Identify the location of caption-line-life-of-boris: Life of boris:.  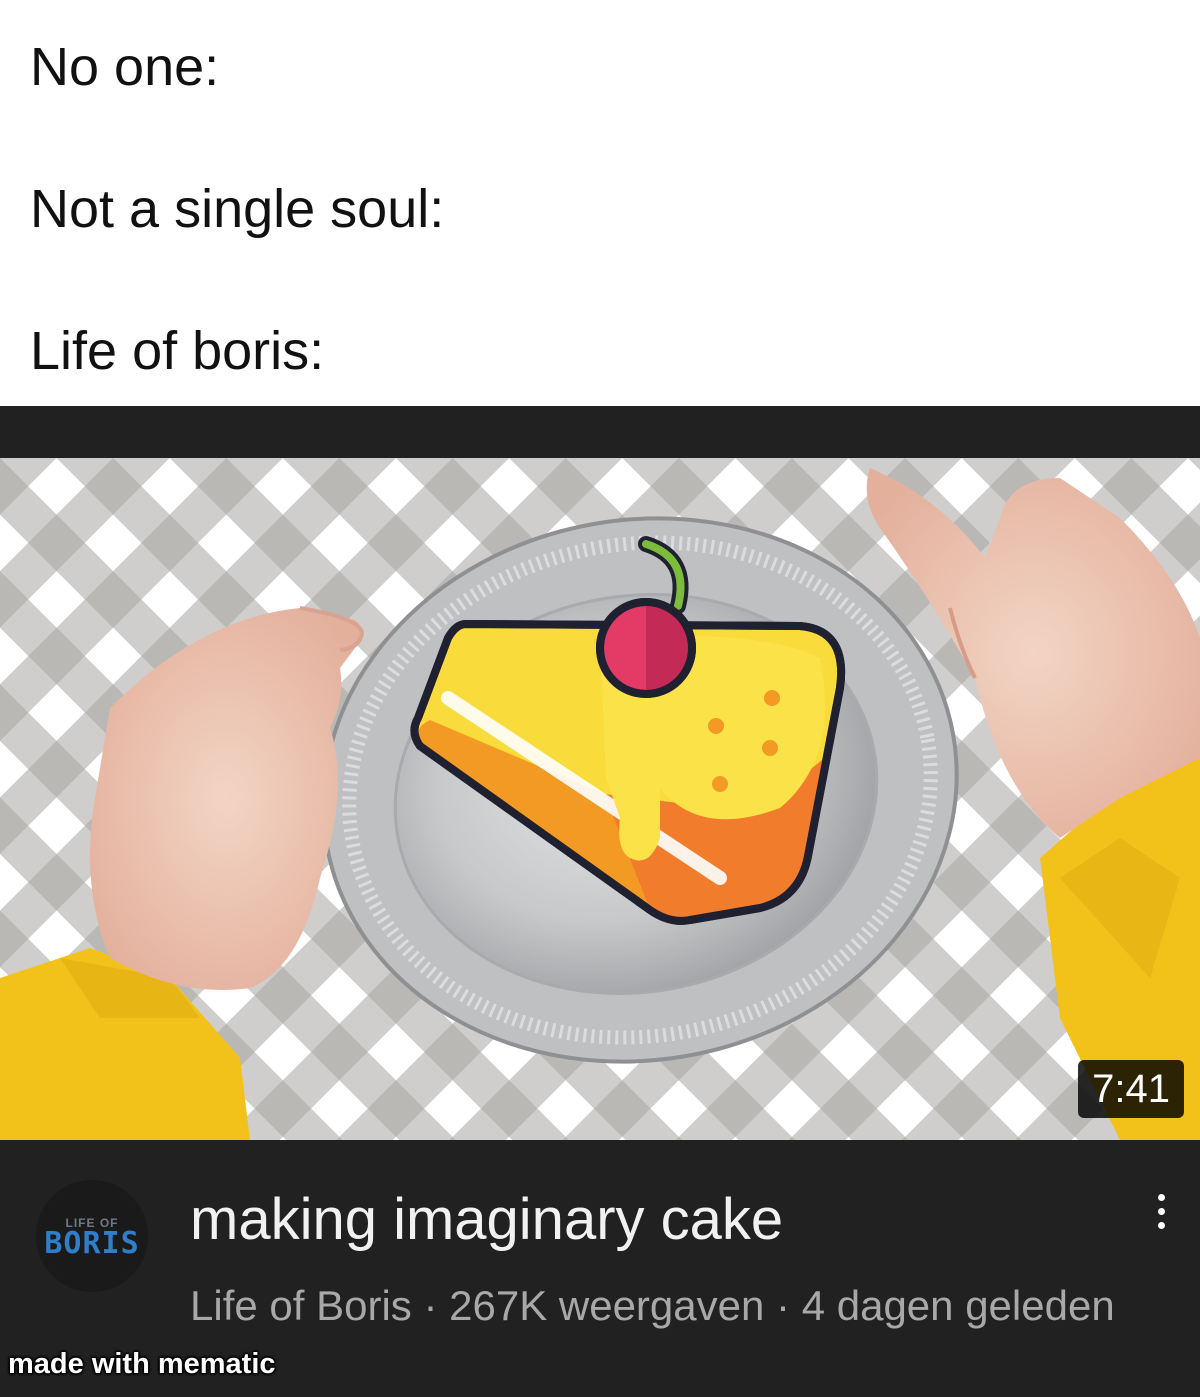
(177, 351).